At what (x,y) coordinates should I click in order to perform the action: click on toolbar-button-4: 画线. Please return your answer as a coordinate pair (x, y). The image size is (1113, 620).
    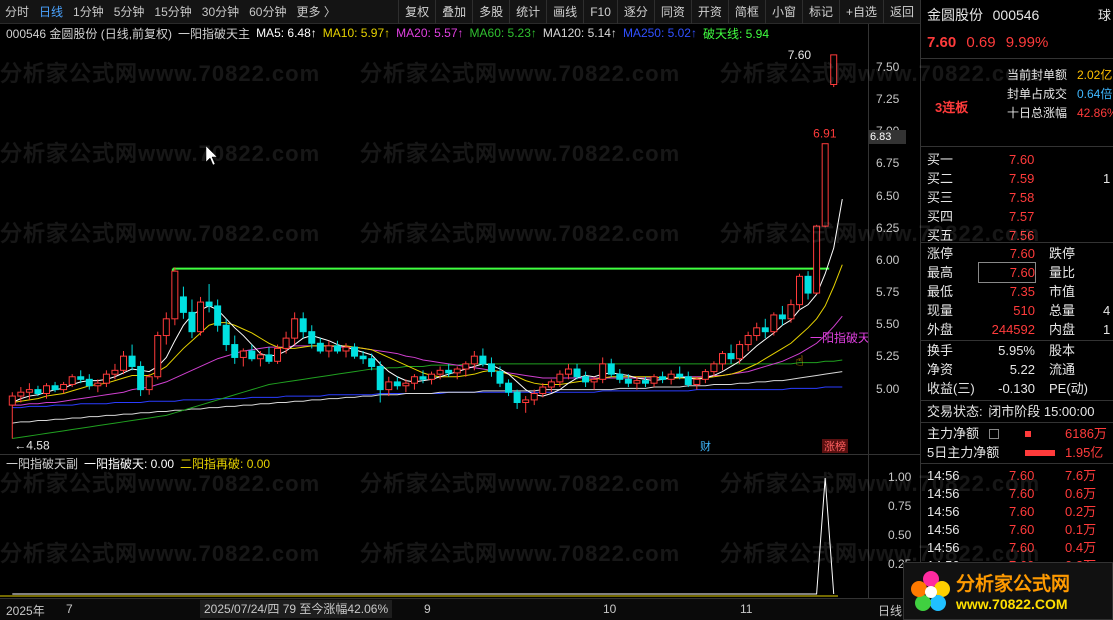
    Looking at the image, I should click on (564, 12).